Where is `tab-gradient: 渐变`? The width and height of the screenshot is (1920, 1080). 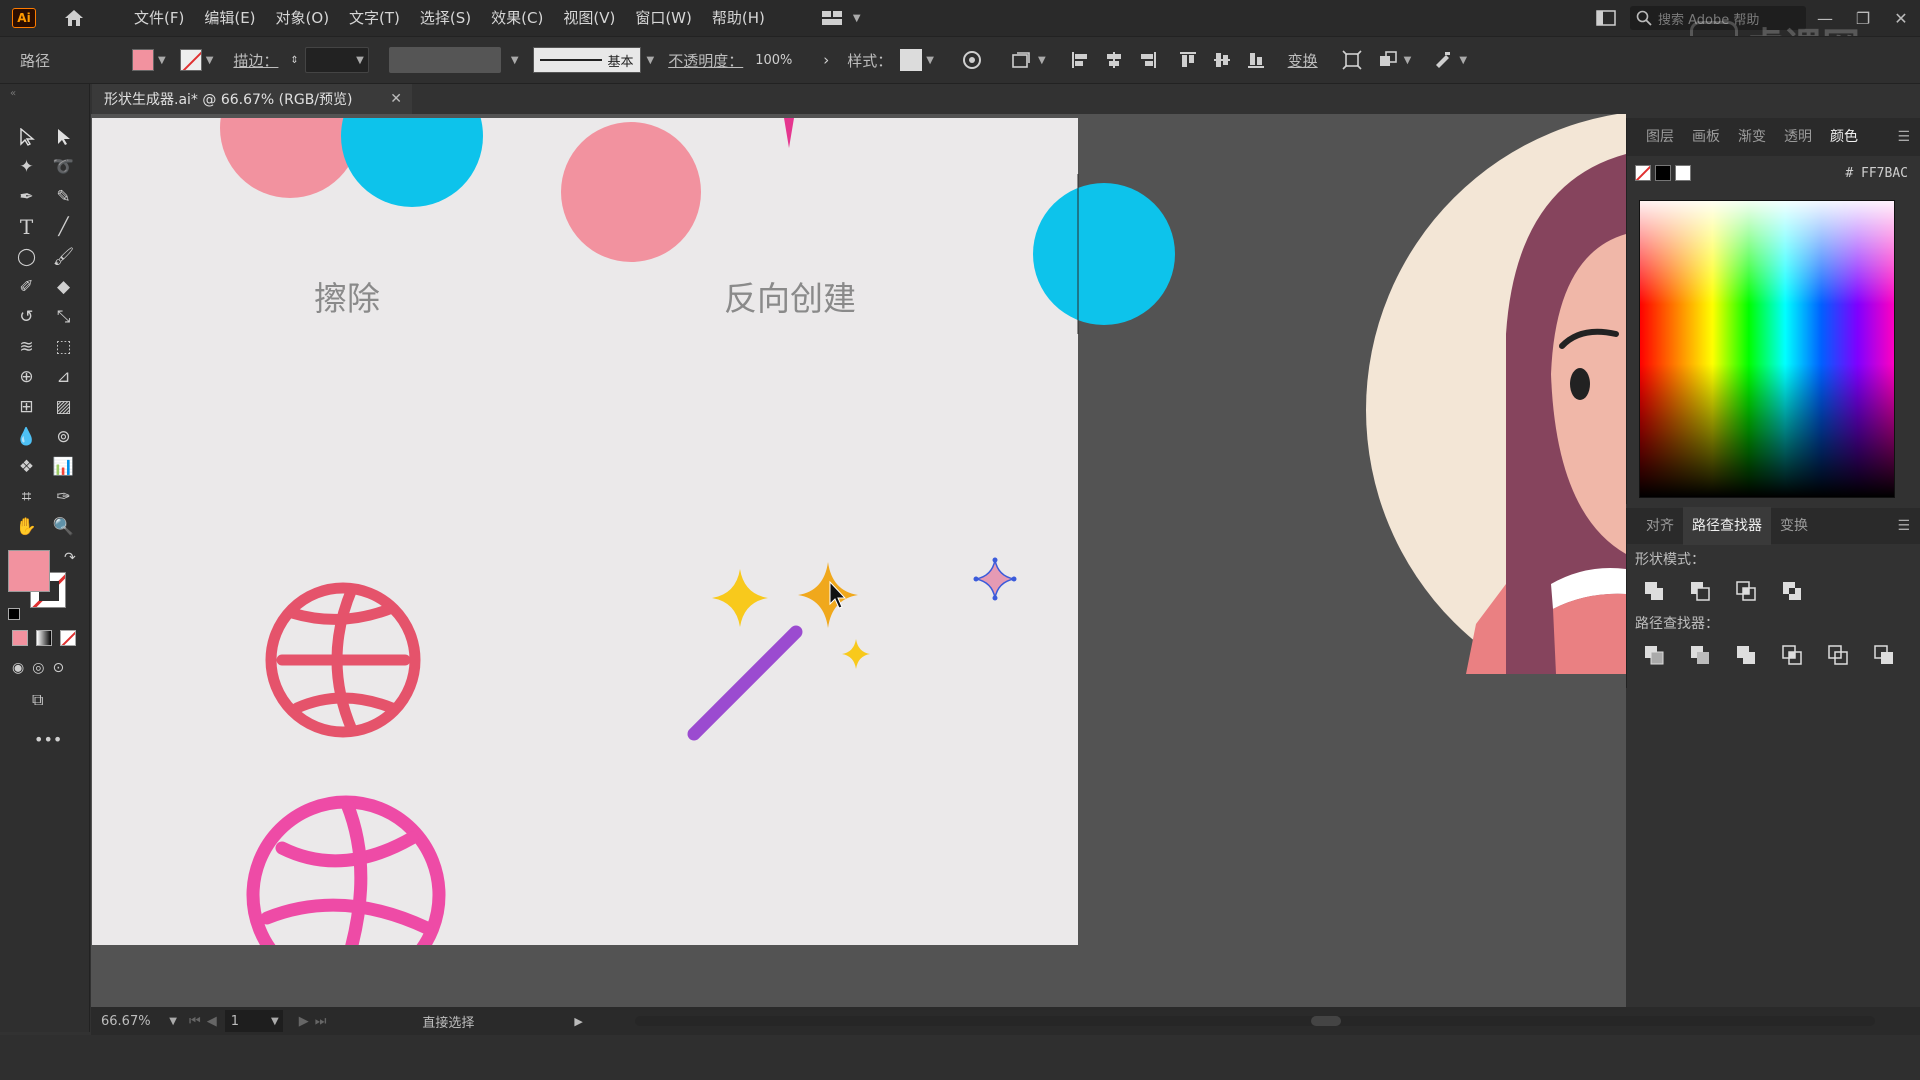 tab-gradient: 渐变 is located at coordinates (1752, 137).